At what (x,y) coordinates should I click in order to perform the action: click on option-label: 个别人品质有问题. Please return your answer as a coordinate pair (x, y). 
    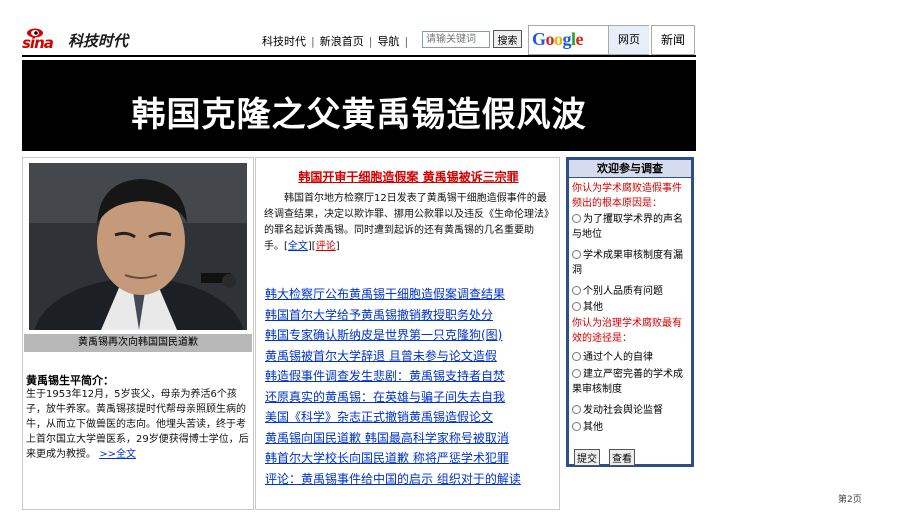
    Looking at the image, I should click on (623, 291).